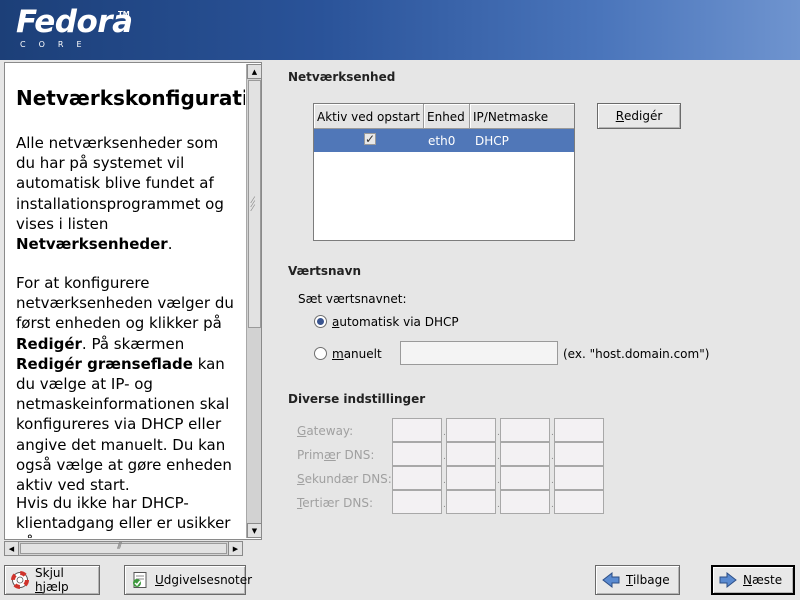 This screenshot has height=600, width=800. What do you see at coordinates (447, 116) in the screenshot?
I see `column-header-device: Enhed` at bounding box center [447, 116].